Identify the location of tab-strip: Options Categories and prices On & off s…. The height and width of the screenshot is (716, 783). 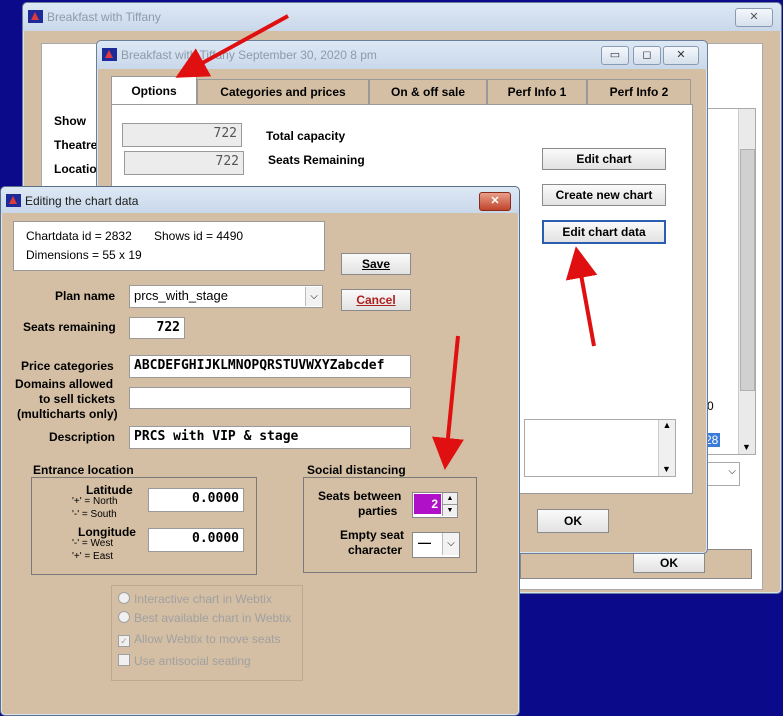
(400, 91).